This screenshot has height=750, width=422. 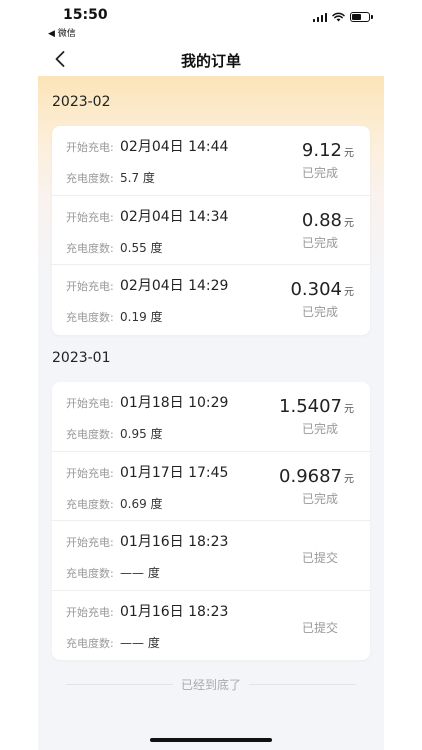 I want to click on list-end-indicator: 已经到底了, so click(x=211, y=684).